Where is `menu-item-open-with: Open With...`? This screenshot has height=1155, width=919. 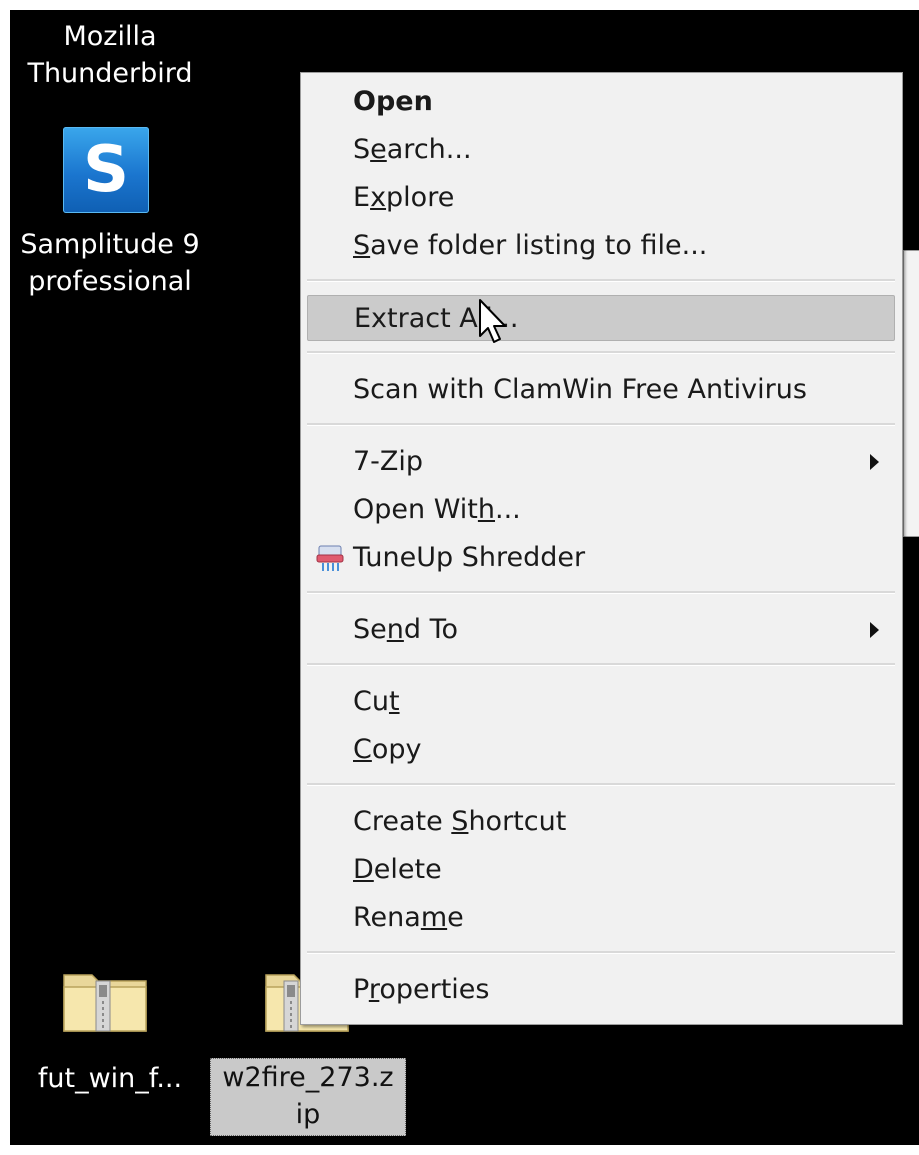 menu-item-open-with: Open With... is located at coordinates (601, 510).